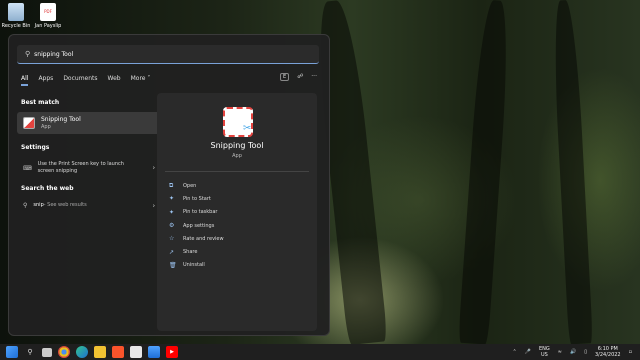 Image resolution: width=640 pixels, height=360 pixels. What do you see at coordinates (544, 355) in the screenshot?
I see `region-code: US` at bounding box center [544, 355].